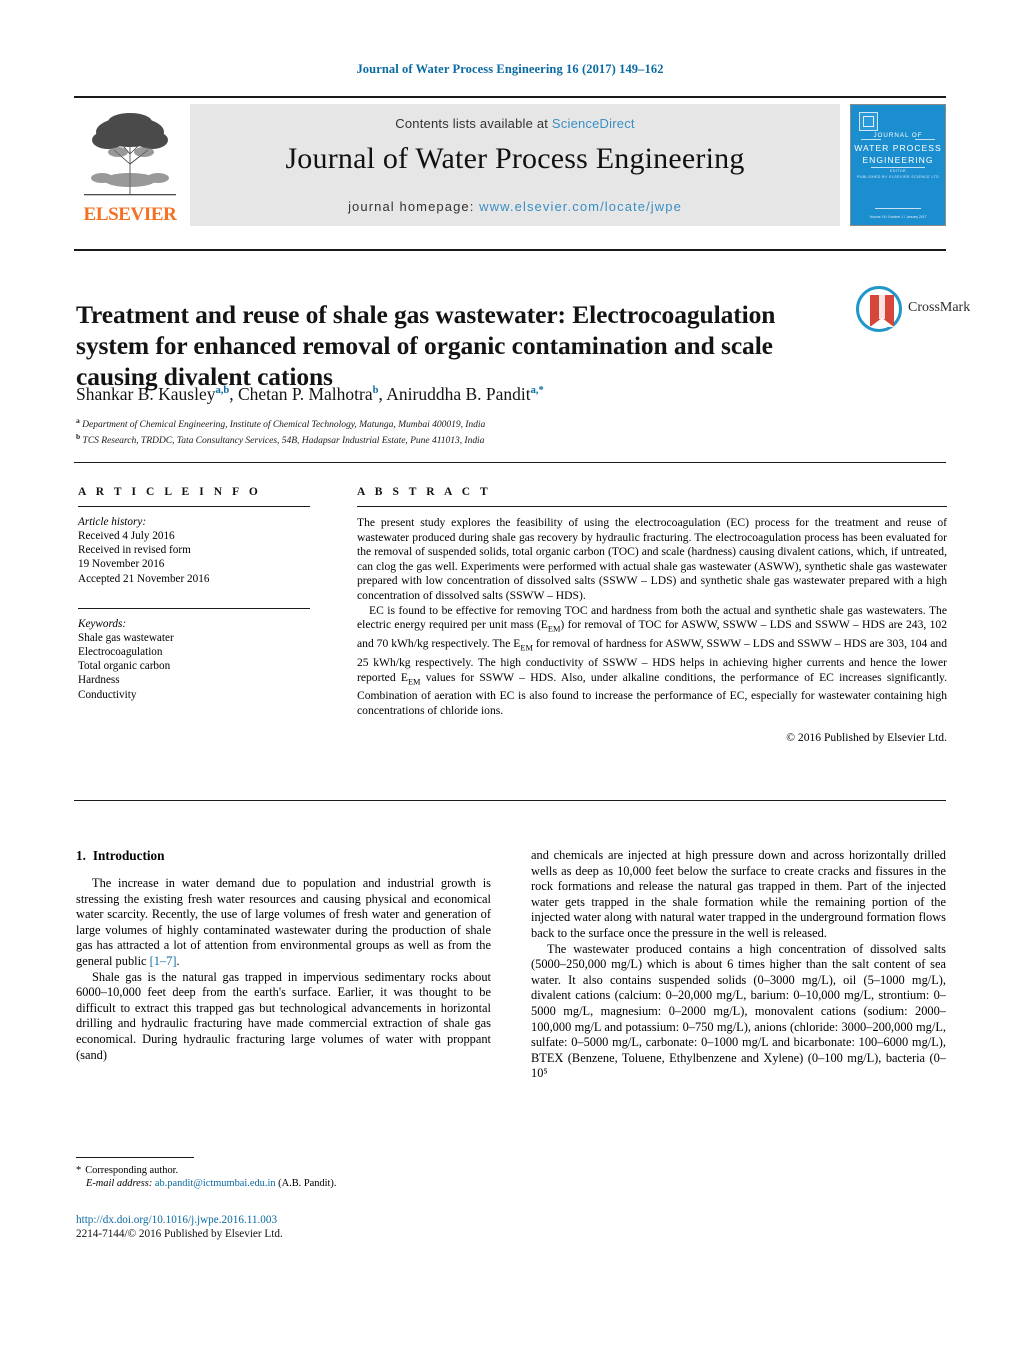 The height and width of the screenshot is (1351, 1020). I want to click on title-divider, so click(510, 250).